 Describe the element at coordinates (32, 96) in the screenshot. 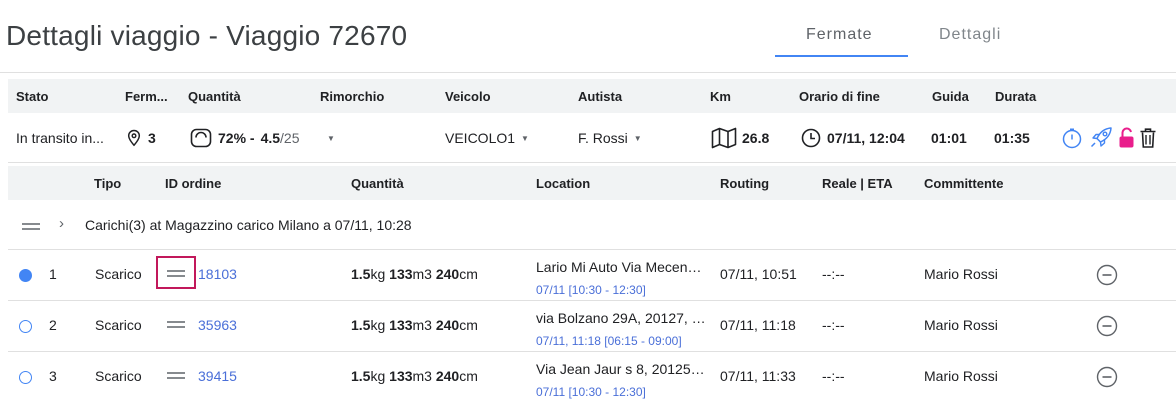

I see `col-stato: Stato` at that location.